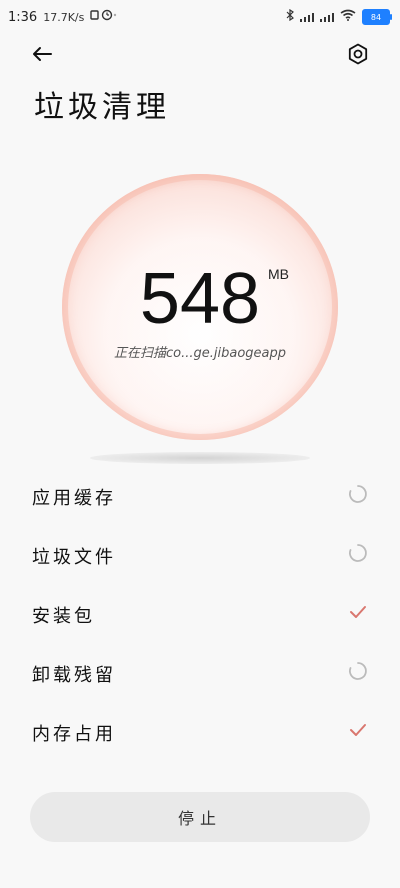  What do you see at coordinates (200, 299) in the screenshot?
I see `junk-size-value: 548` at bounding box center [200, 299].